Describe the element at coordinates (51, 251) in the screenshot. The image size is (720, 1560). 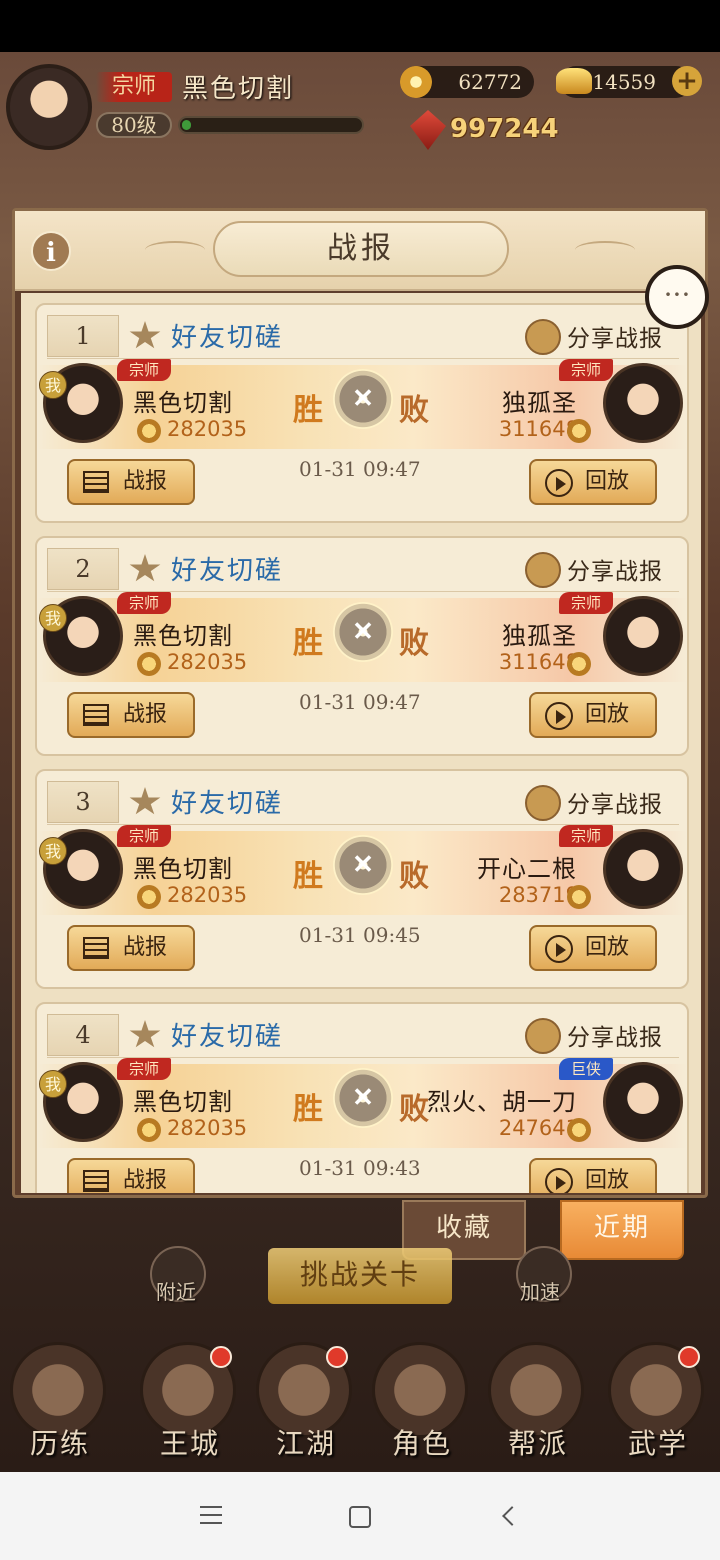
I see `info-icon: i` at that location.